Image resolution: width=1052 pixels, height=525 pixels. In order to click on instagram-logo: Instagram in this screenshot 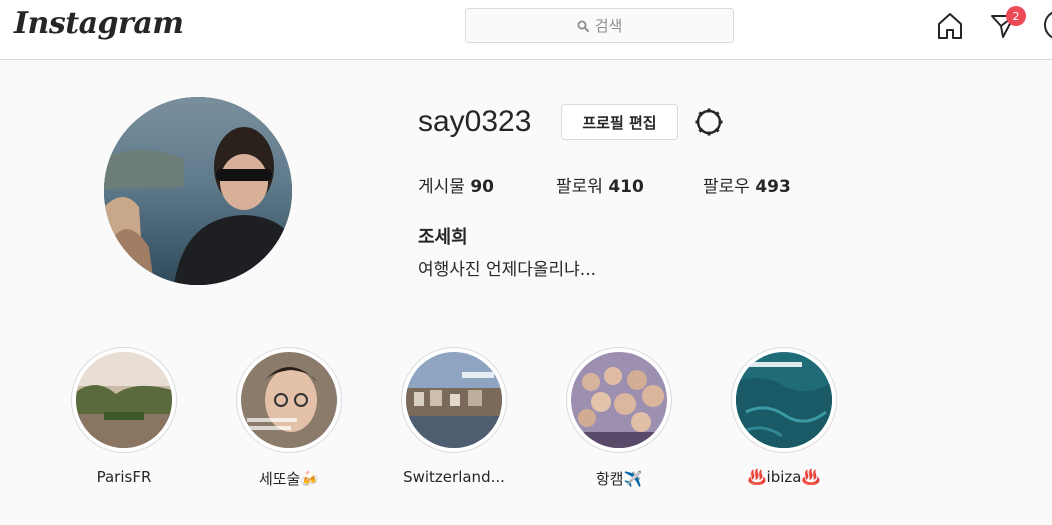, I will do `click(99, 23)`.